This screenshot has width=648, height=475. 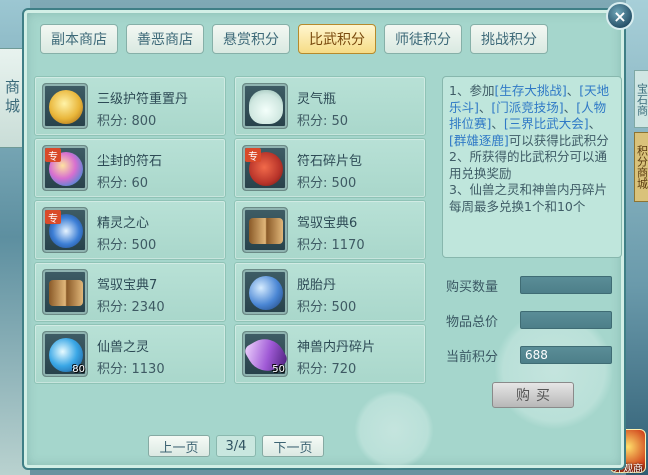 What do you see at coordinates (472, 357) in the screenshot?
I see `points-label: 当前积分` at bounding box center [472, 357].